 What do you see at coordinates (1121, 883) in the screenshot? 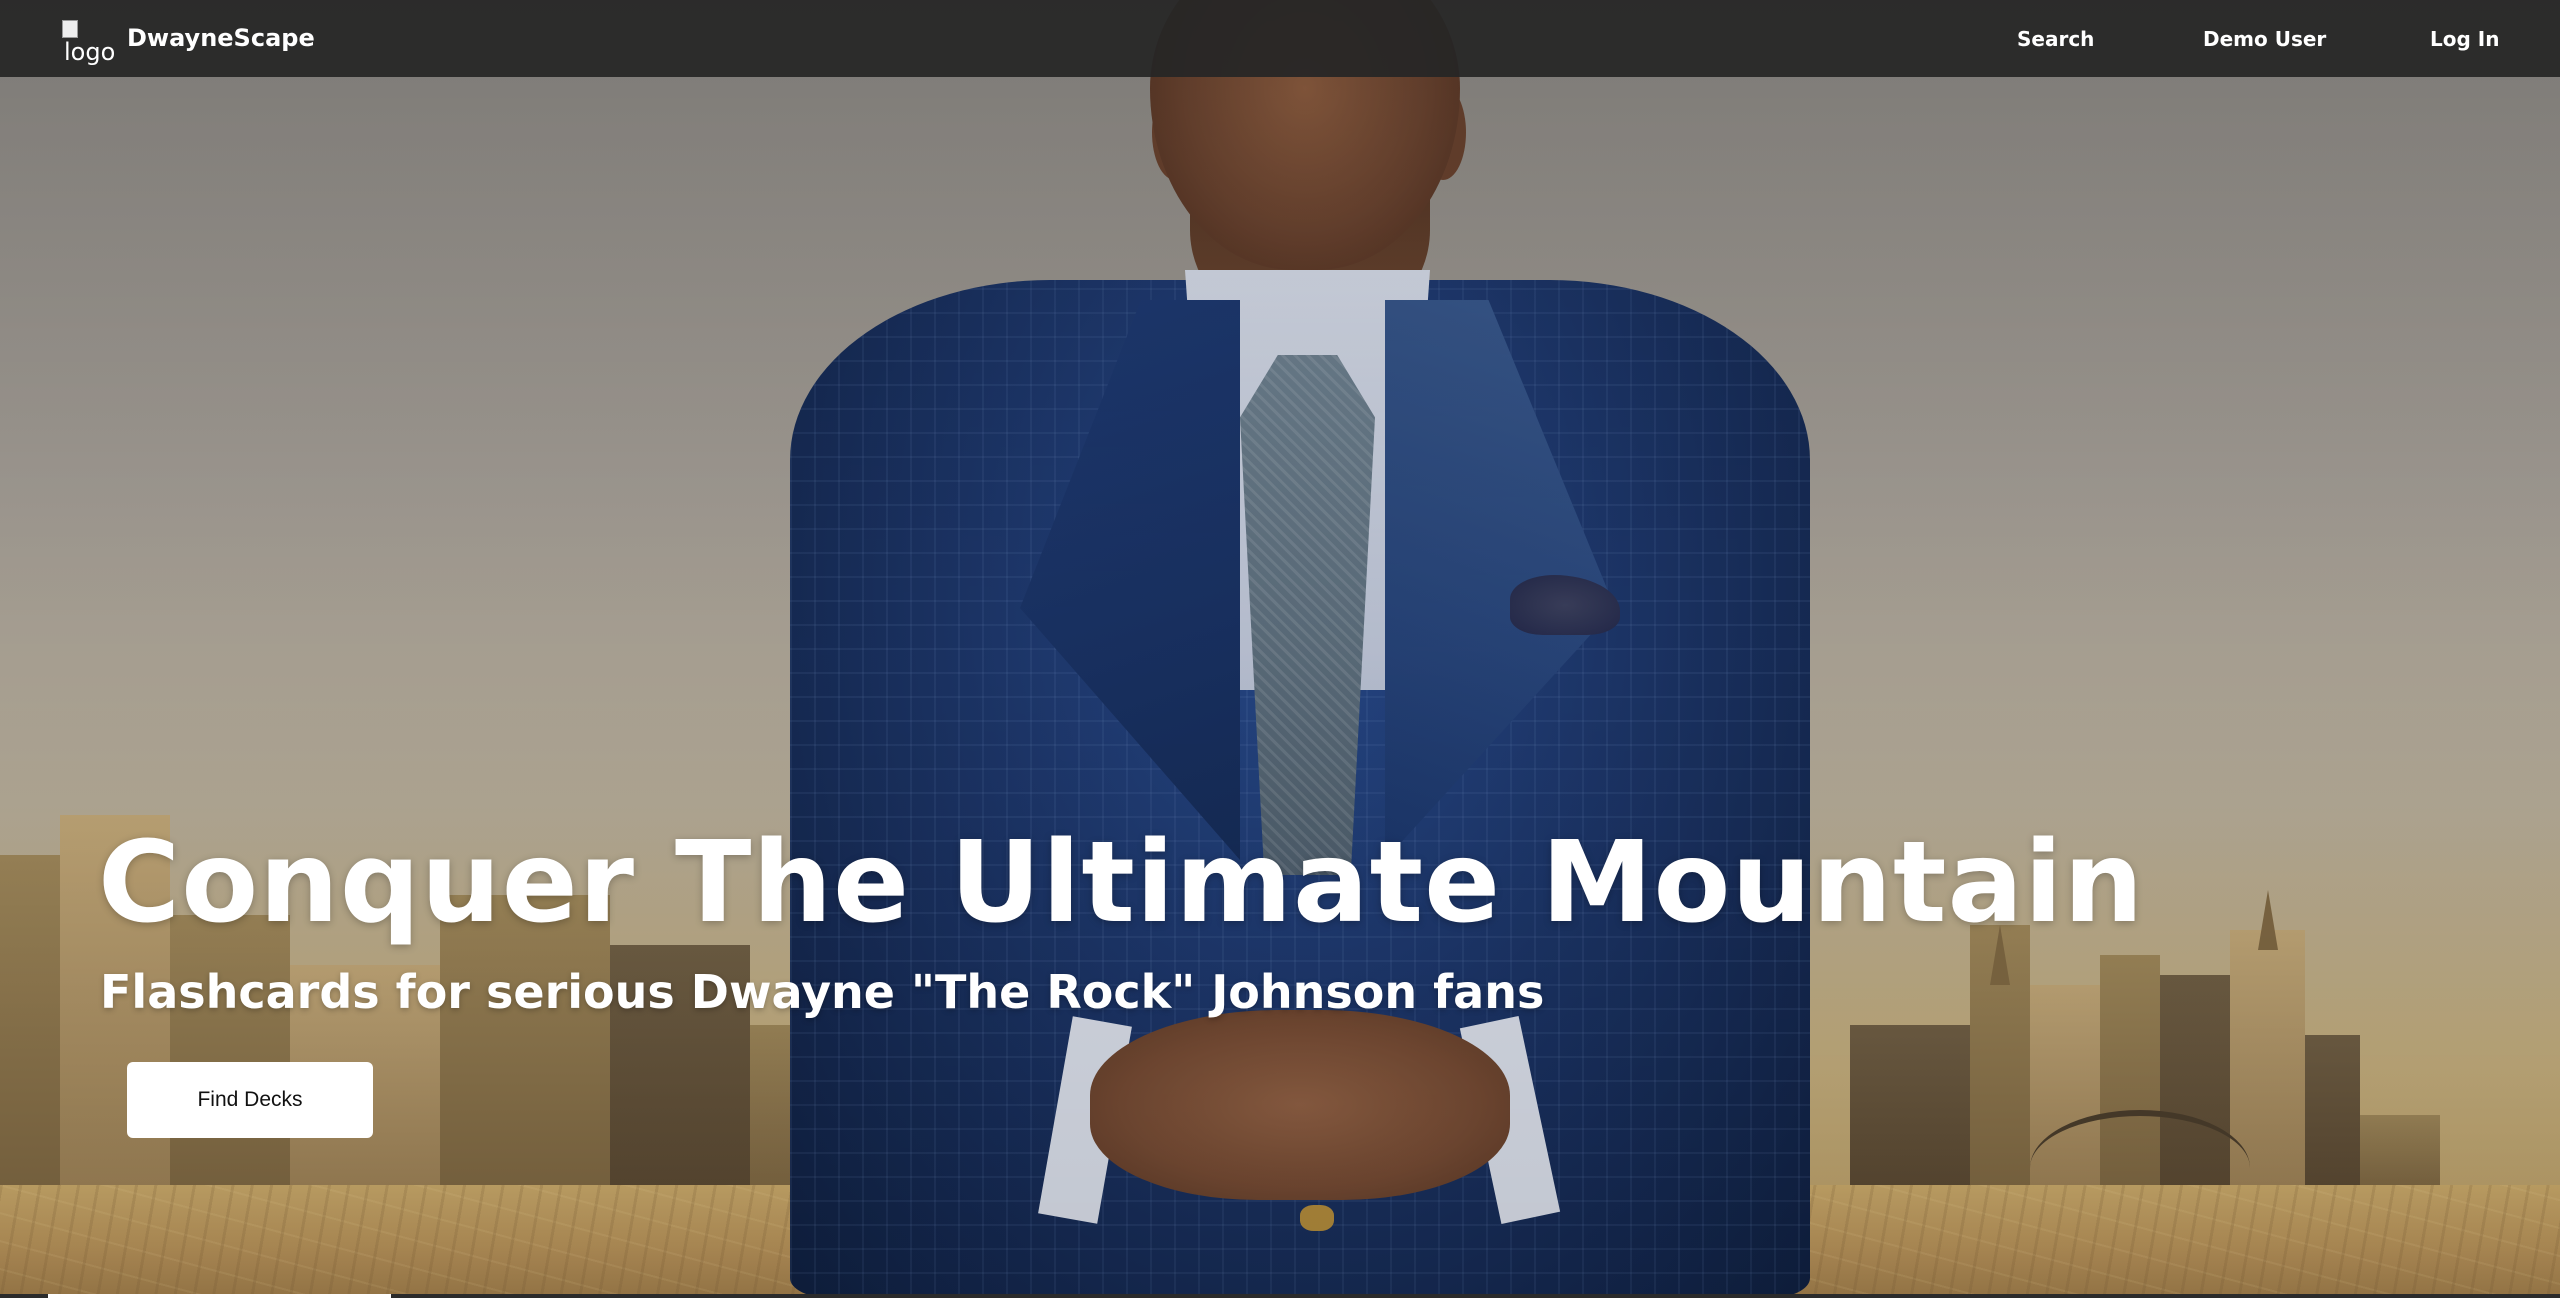
I see `hero-headline: Conquer The Ultimate Mountain` at bounding box center [1121, 883].